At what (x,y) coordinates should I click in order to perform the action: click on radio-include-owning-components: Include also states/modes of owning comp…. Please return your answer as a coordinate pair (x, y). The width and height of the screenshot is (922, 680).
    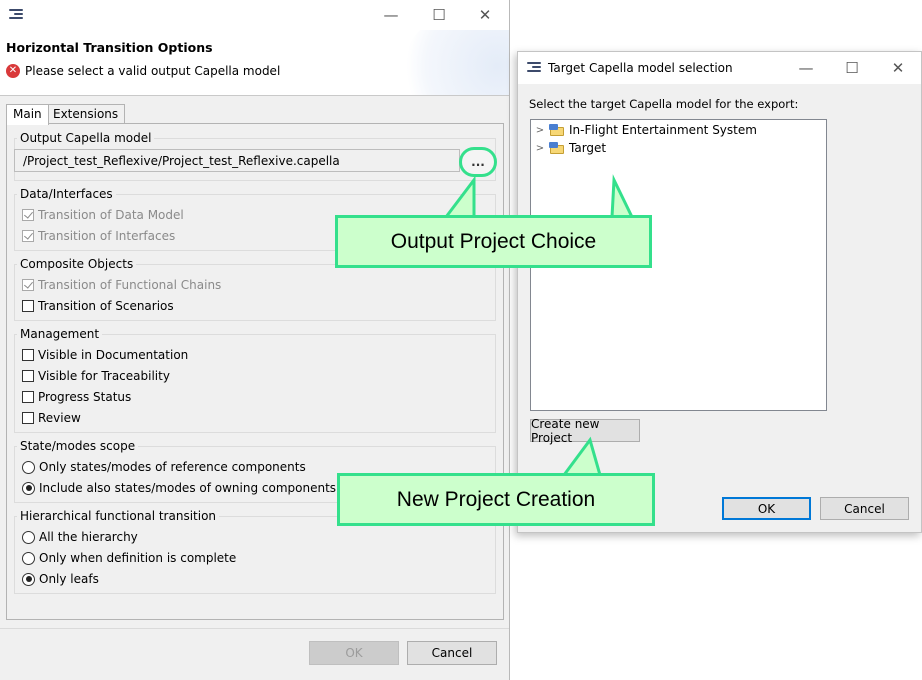
    Looking at the image, I should click on (200, 488).